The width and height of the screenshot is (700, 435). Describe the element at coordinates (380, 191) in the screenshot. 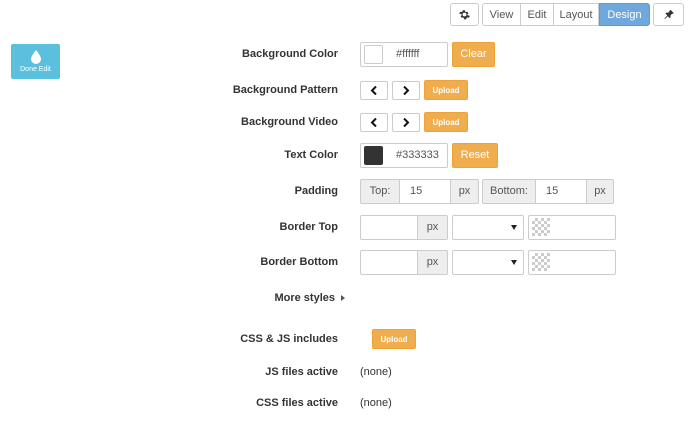

I see `padding-top-label: Top:` at that location.